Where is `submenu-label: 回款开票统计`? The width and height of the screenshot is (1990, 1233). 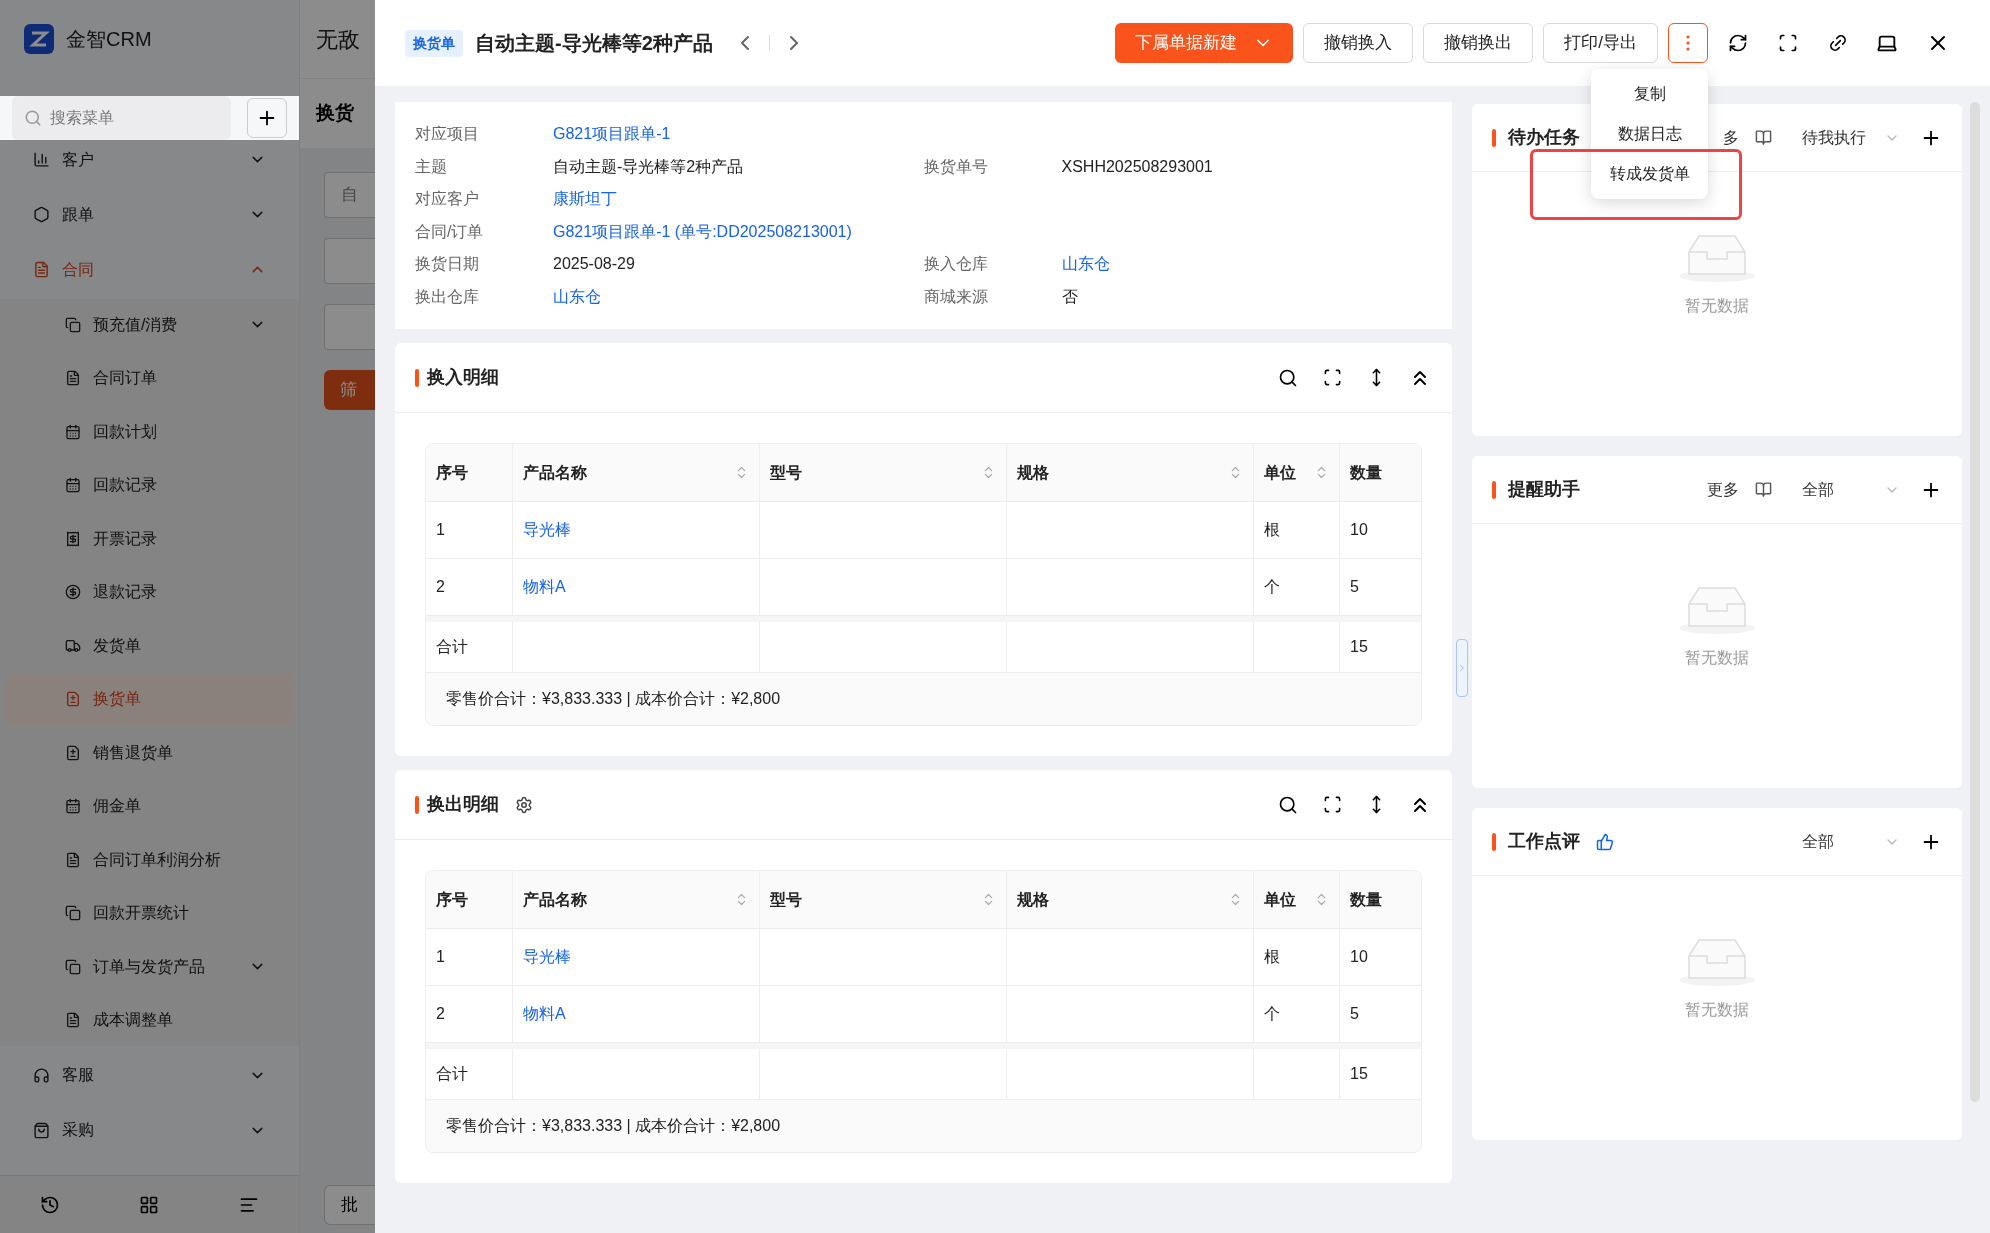
submenu-label: 回款开票统计 is located at coordinates (141, 913).